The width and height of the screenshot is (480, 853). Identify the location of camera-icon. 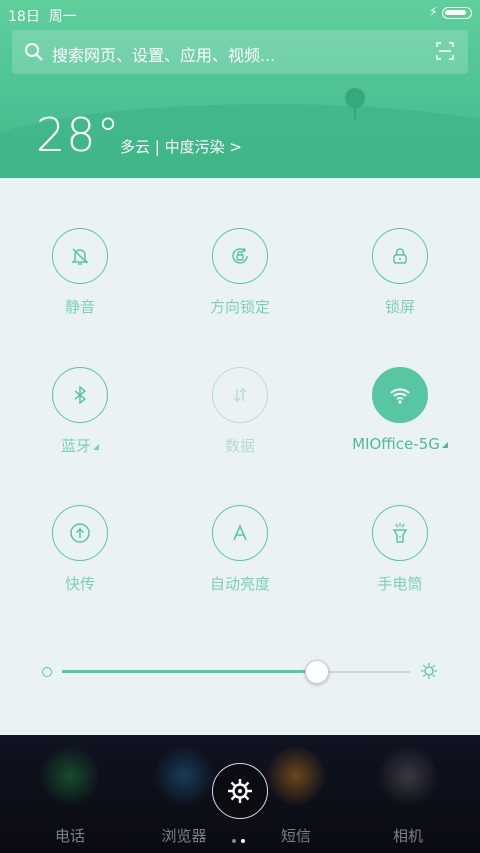
(408, 776).